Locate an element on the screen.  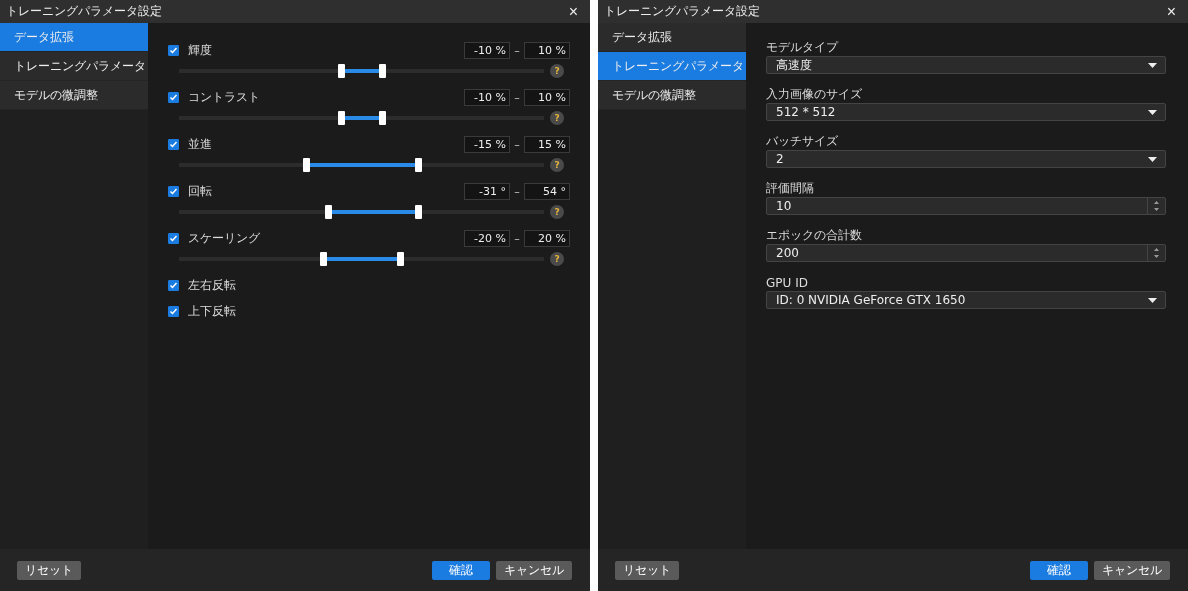
number-field: 10 is located at coordinates (966, 206).